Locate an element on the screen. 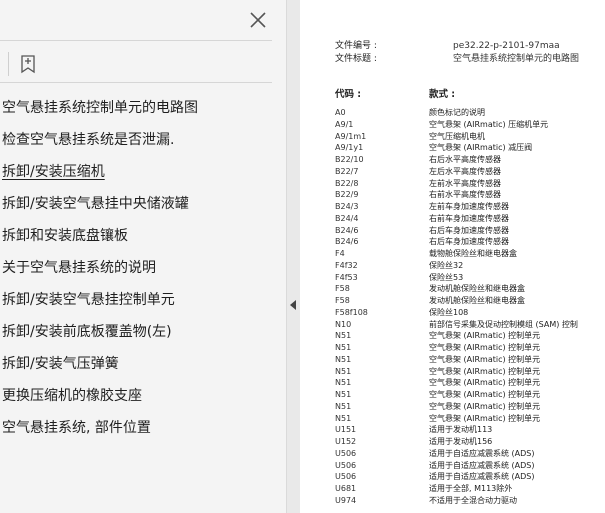 This screenshot has width=605, height=513. row-description: 右前水平高度传感器 is located at coordinates (465, 195).